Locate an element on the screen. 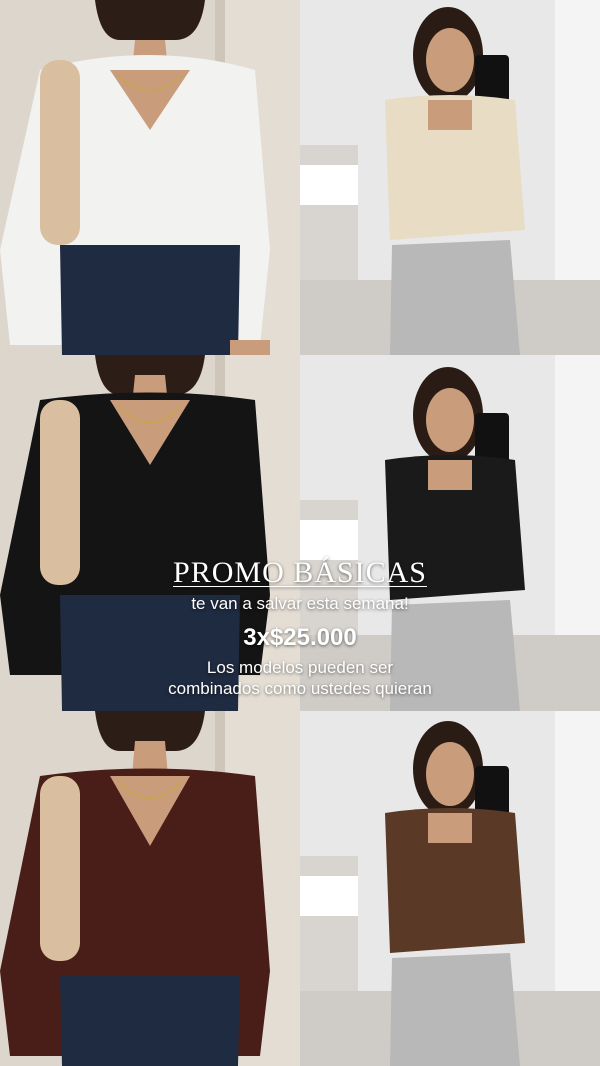  promo-title: PROMO BÁSICAS is located at coordinates (300, 572).